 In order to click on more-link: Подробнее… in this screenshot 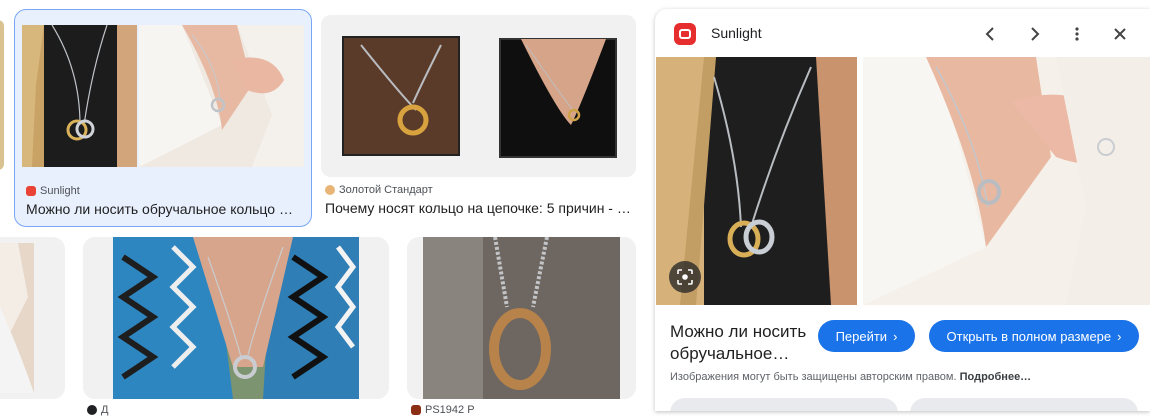, I will do `click(996, 377)`.